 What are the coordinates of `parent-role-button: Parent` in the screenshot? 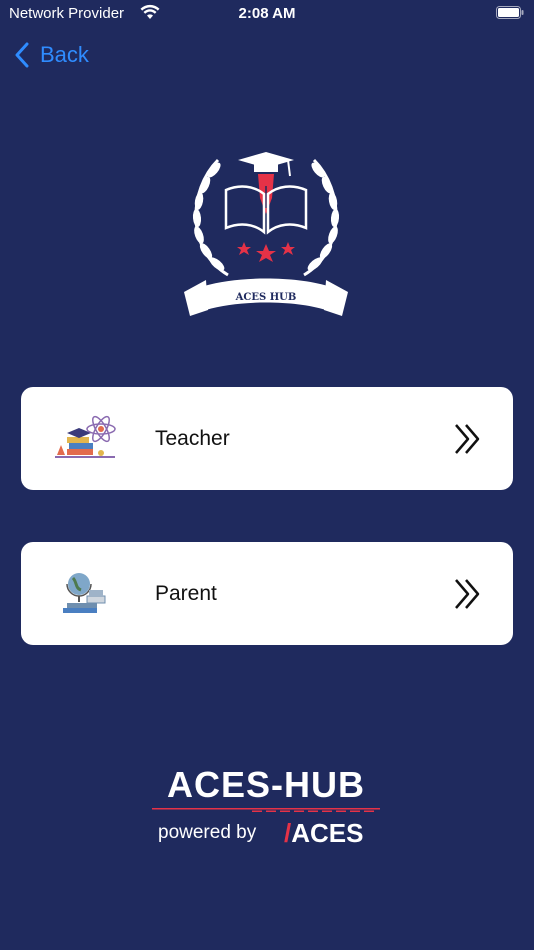 It's located at (267, 593).